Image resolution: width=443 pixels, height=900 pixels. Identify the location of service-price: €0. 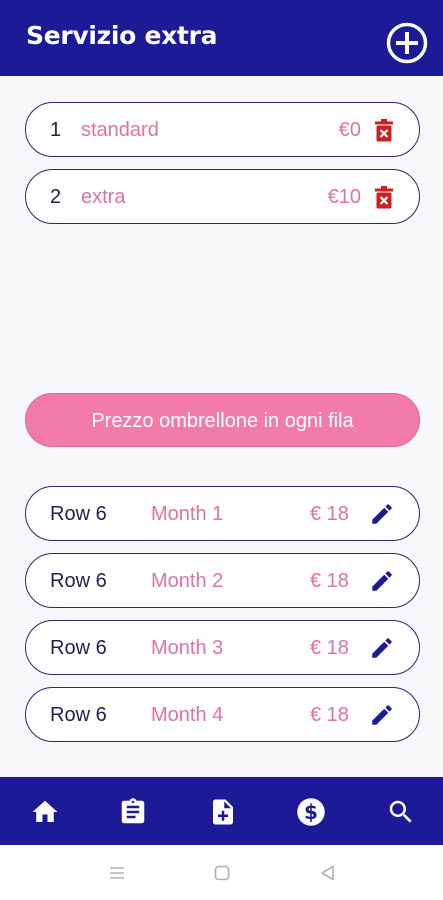
(349, 130).